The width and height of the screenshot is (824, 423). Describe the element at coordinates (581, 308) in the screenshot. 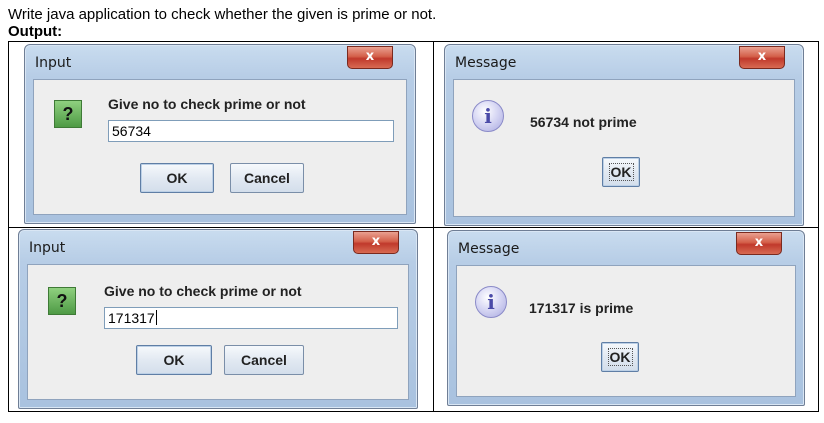

I see `message-text: 171317 is prime` at that location.